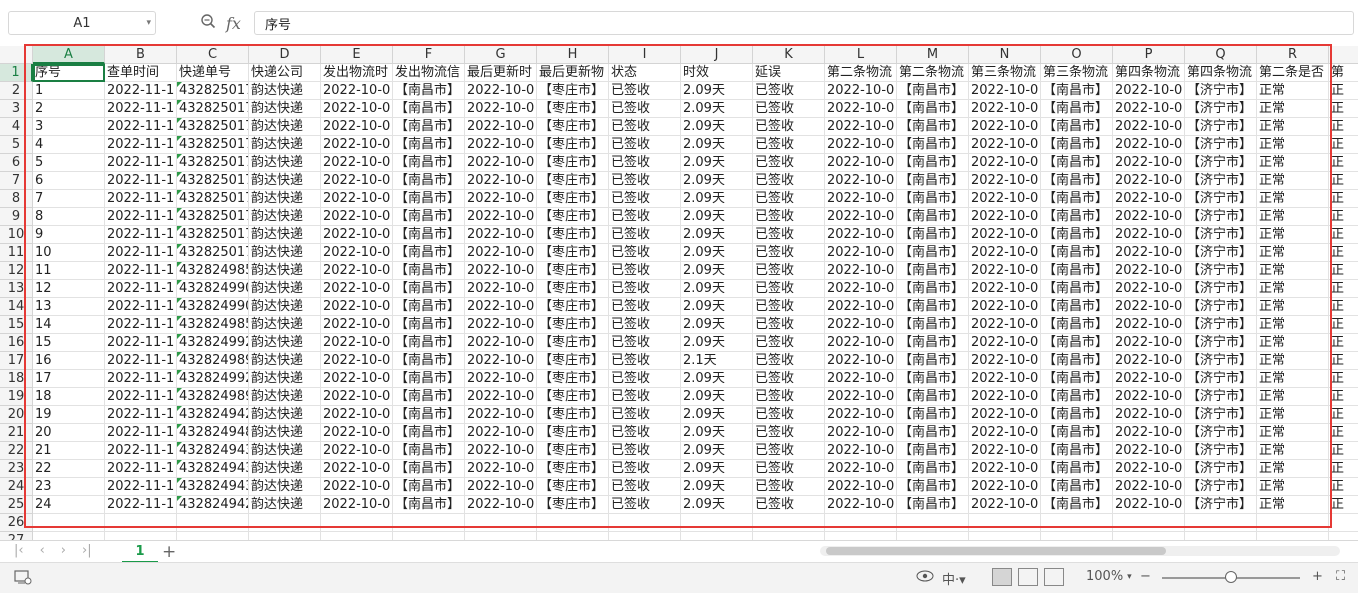 Image resolution: width=1358 pixels, height=593 pixels. I want to click on row-8-cell-D: 韵达快递, so click(285, 199).